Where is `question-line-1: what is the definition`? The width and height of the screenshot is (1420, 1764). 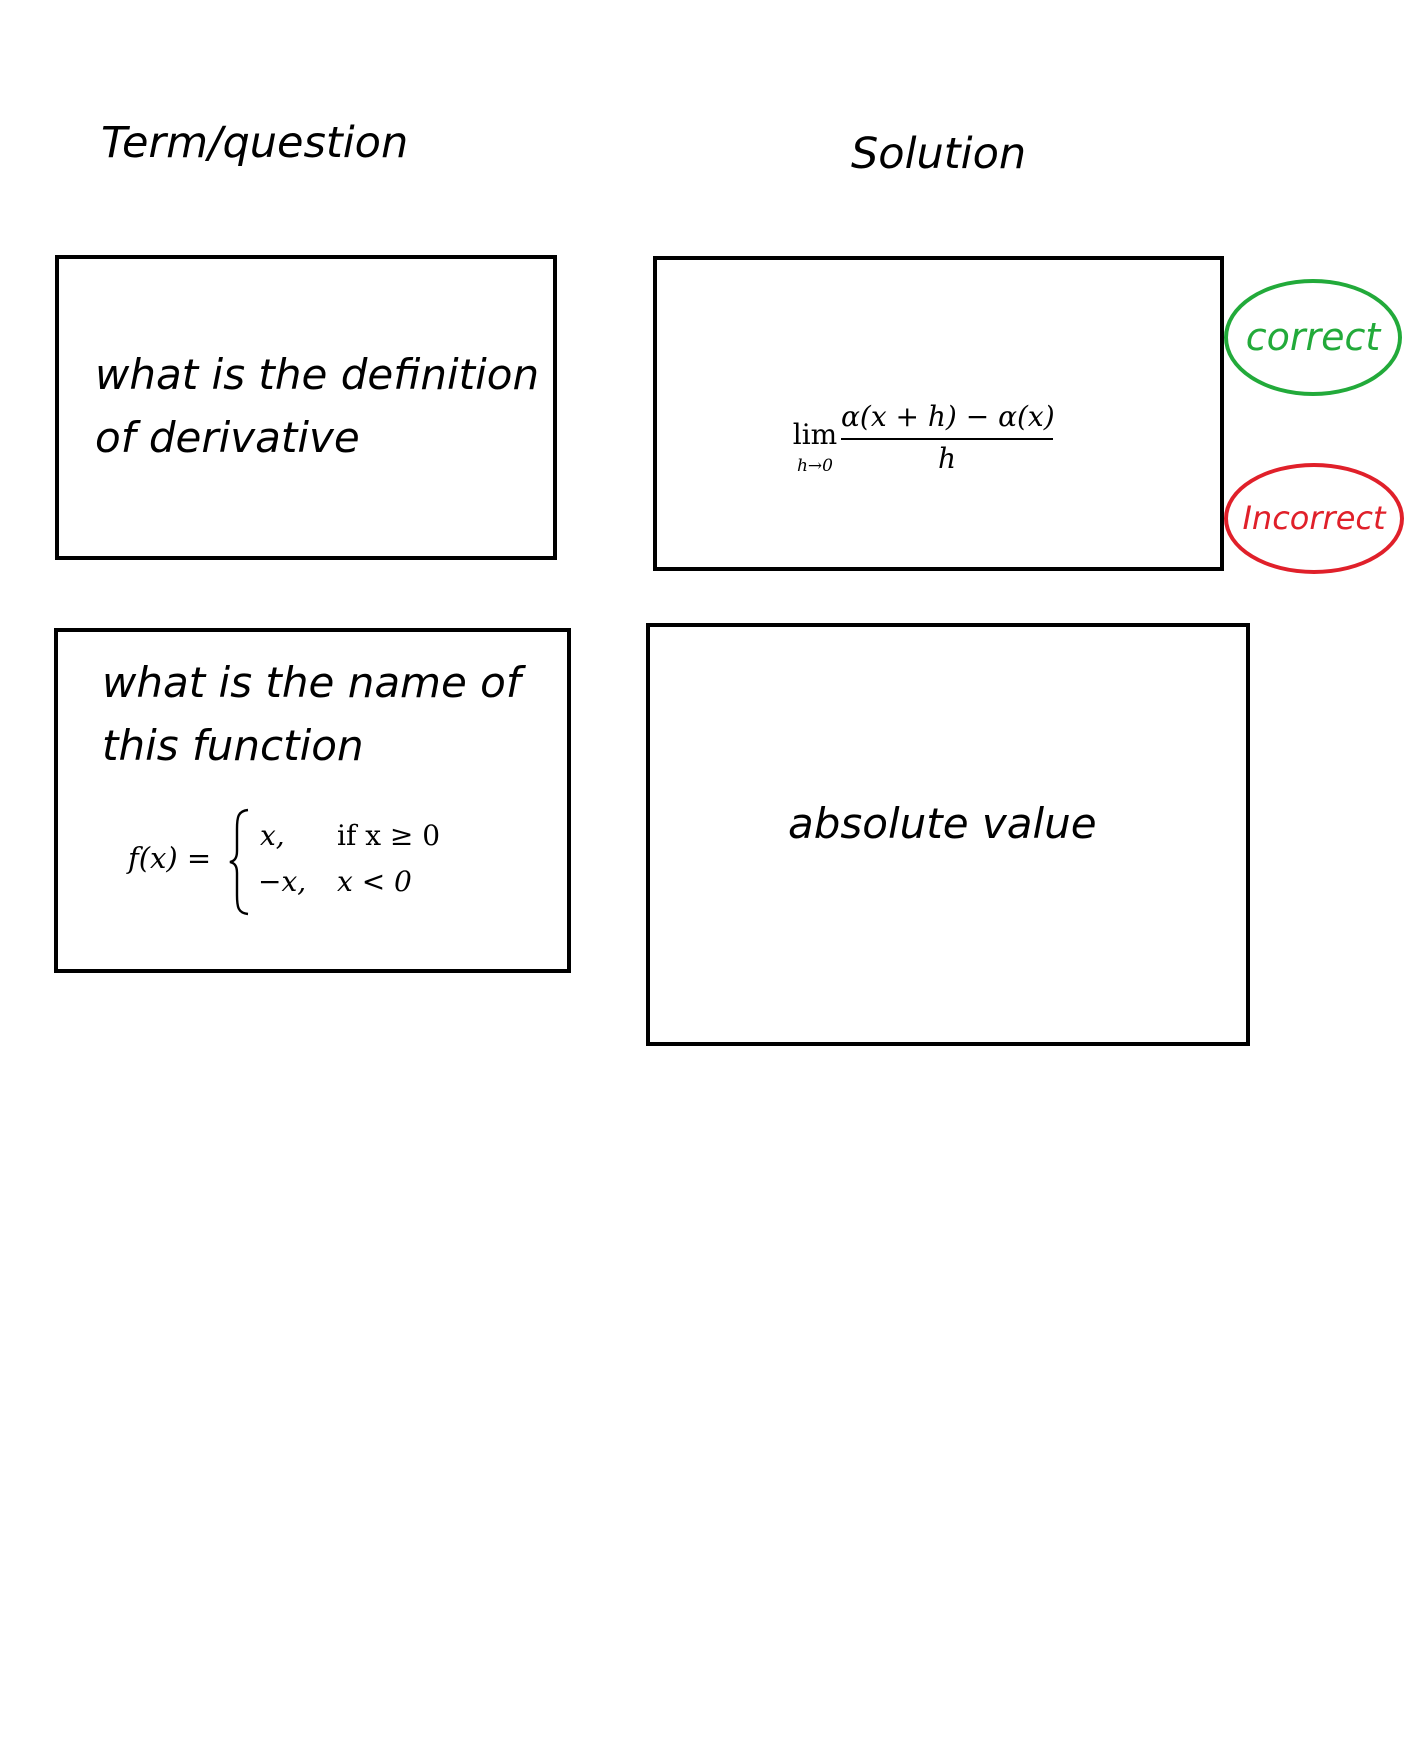
question-line-1: what is the definition is located at coordinates (317, 374).